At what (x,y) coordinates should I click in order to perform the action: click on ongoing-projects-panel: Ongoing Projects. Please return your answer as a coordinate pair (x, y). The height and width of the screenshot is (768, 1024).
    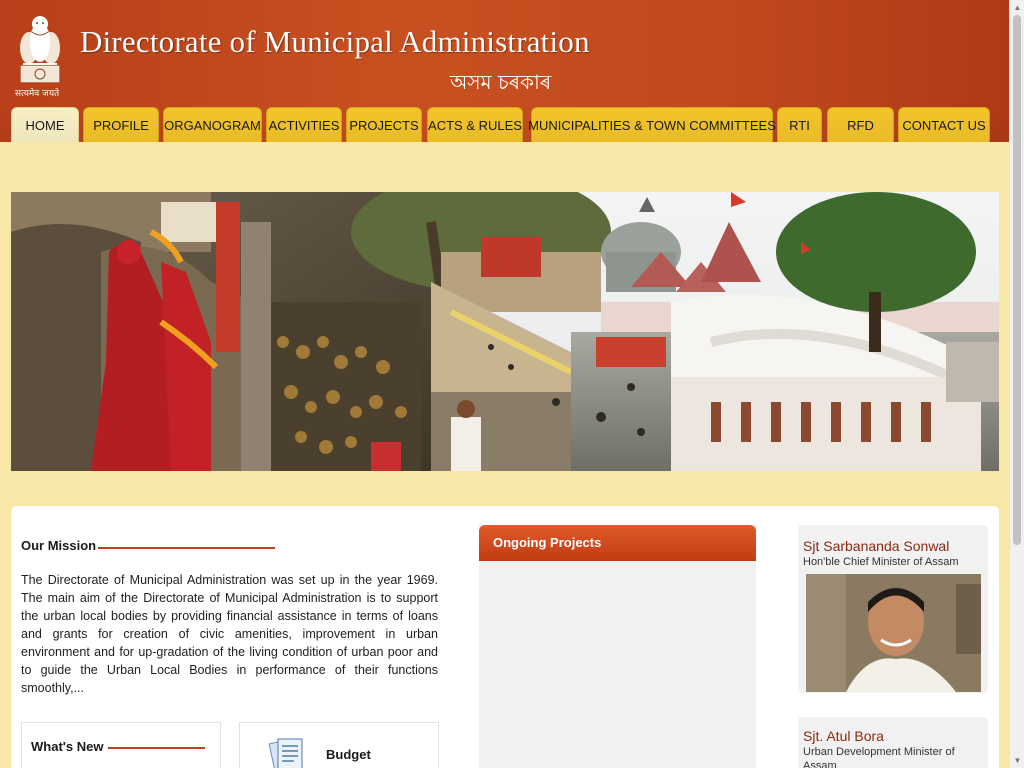
    Looking at the image, I should click on (617, 646).